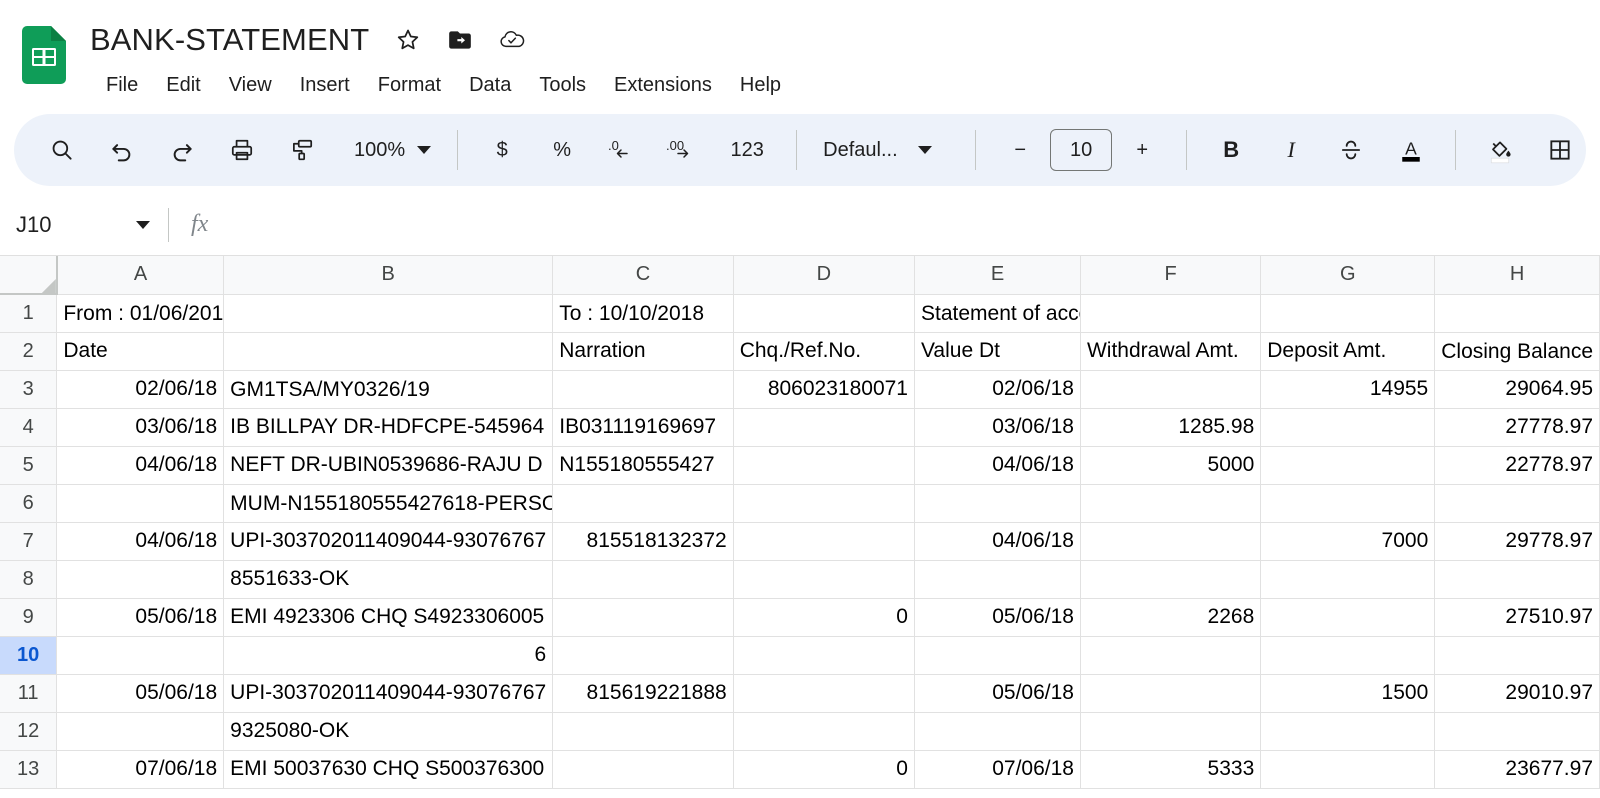 This screenshot has width=1600, height=798. Describe the element at coordinates (997, 427) in the screenshot. I see `cell-E4: 03/06/18` at that location.